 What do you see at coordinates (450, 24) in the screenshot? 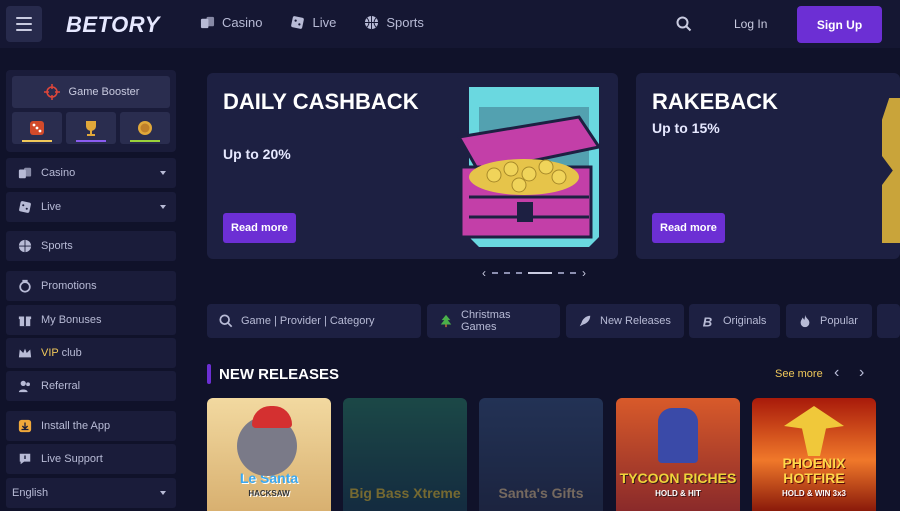
I see `top-bar: BETORY Casino Live Sports Log In Sign Up` at bounding box center [450, 24].